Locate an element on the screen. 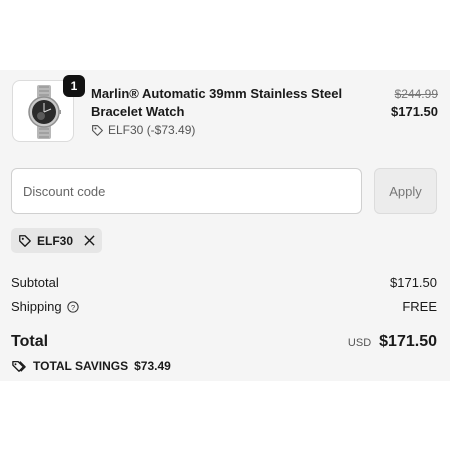 This screenshot has width=450, height=450. shipping-value: FREE is located at coordinates (419, 306).